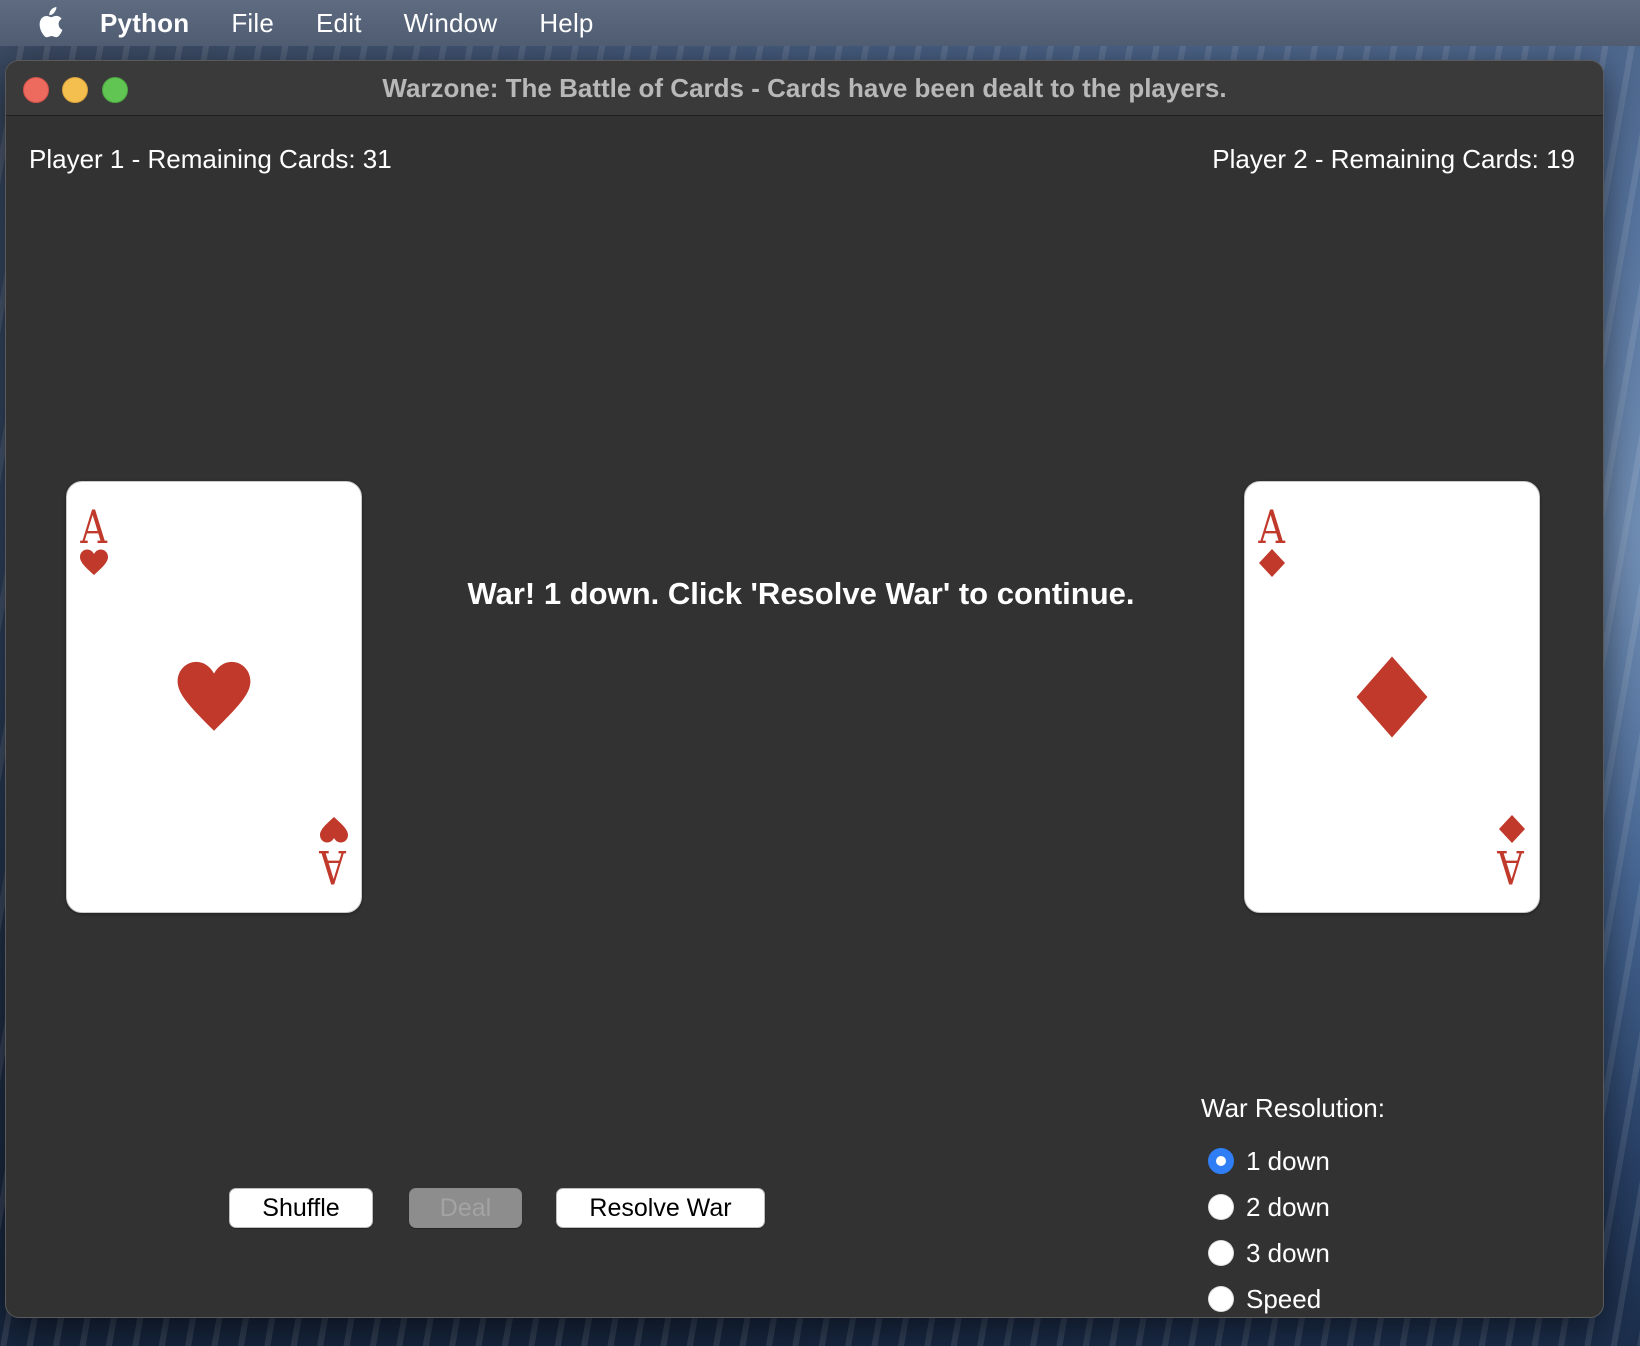 This screenshot has width=1640, height=1346. I want to click on radio-option-2-down: 2 down, so click(1293, 1207).